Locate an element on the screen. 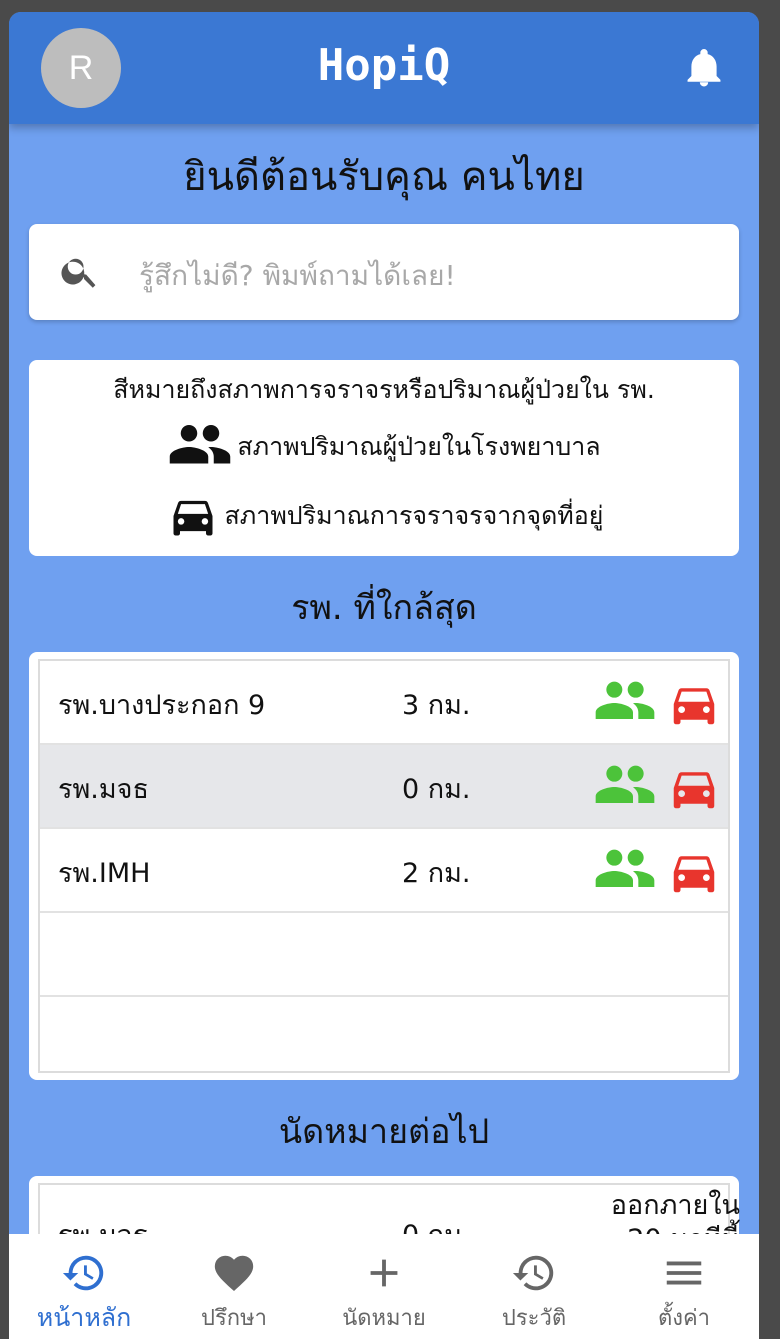 The width and height of the screenshot is (780, 1339). app-title: HopiQ is located at coordinates (384, 65).